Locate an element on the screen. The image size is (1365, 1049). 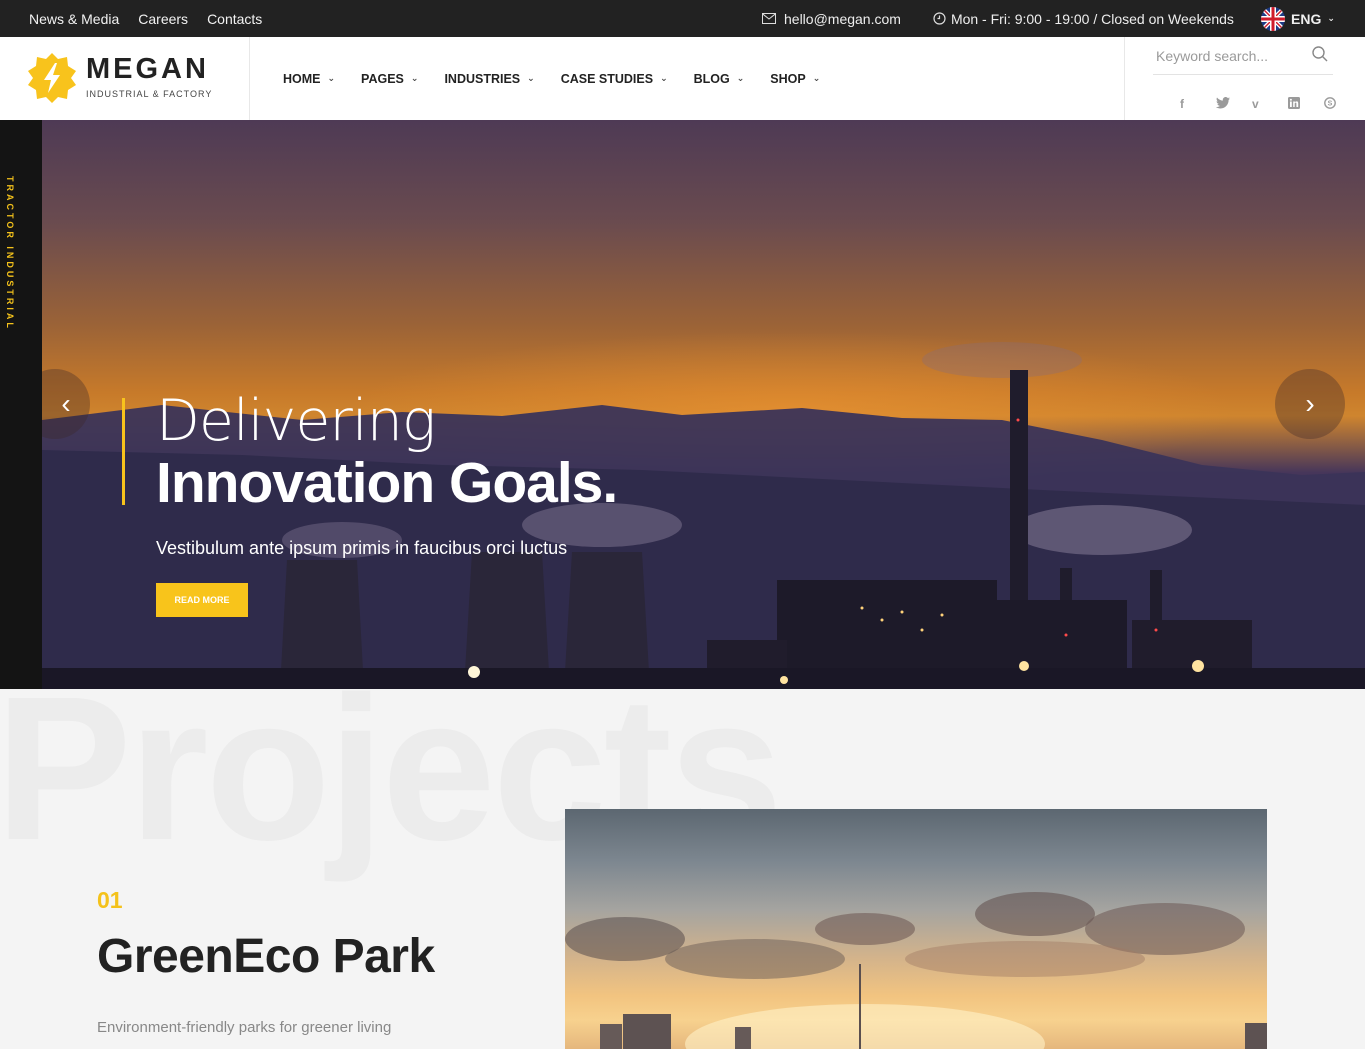
sunset-city-image is located at coordinates (916, 970).